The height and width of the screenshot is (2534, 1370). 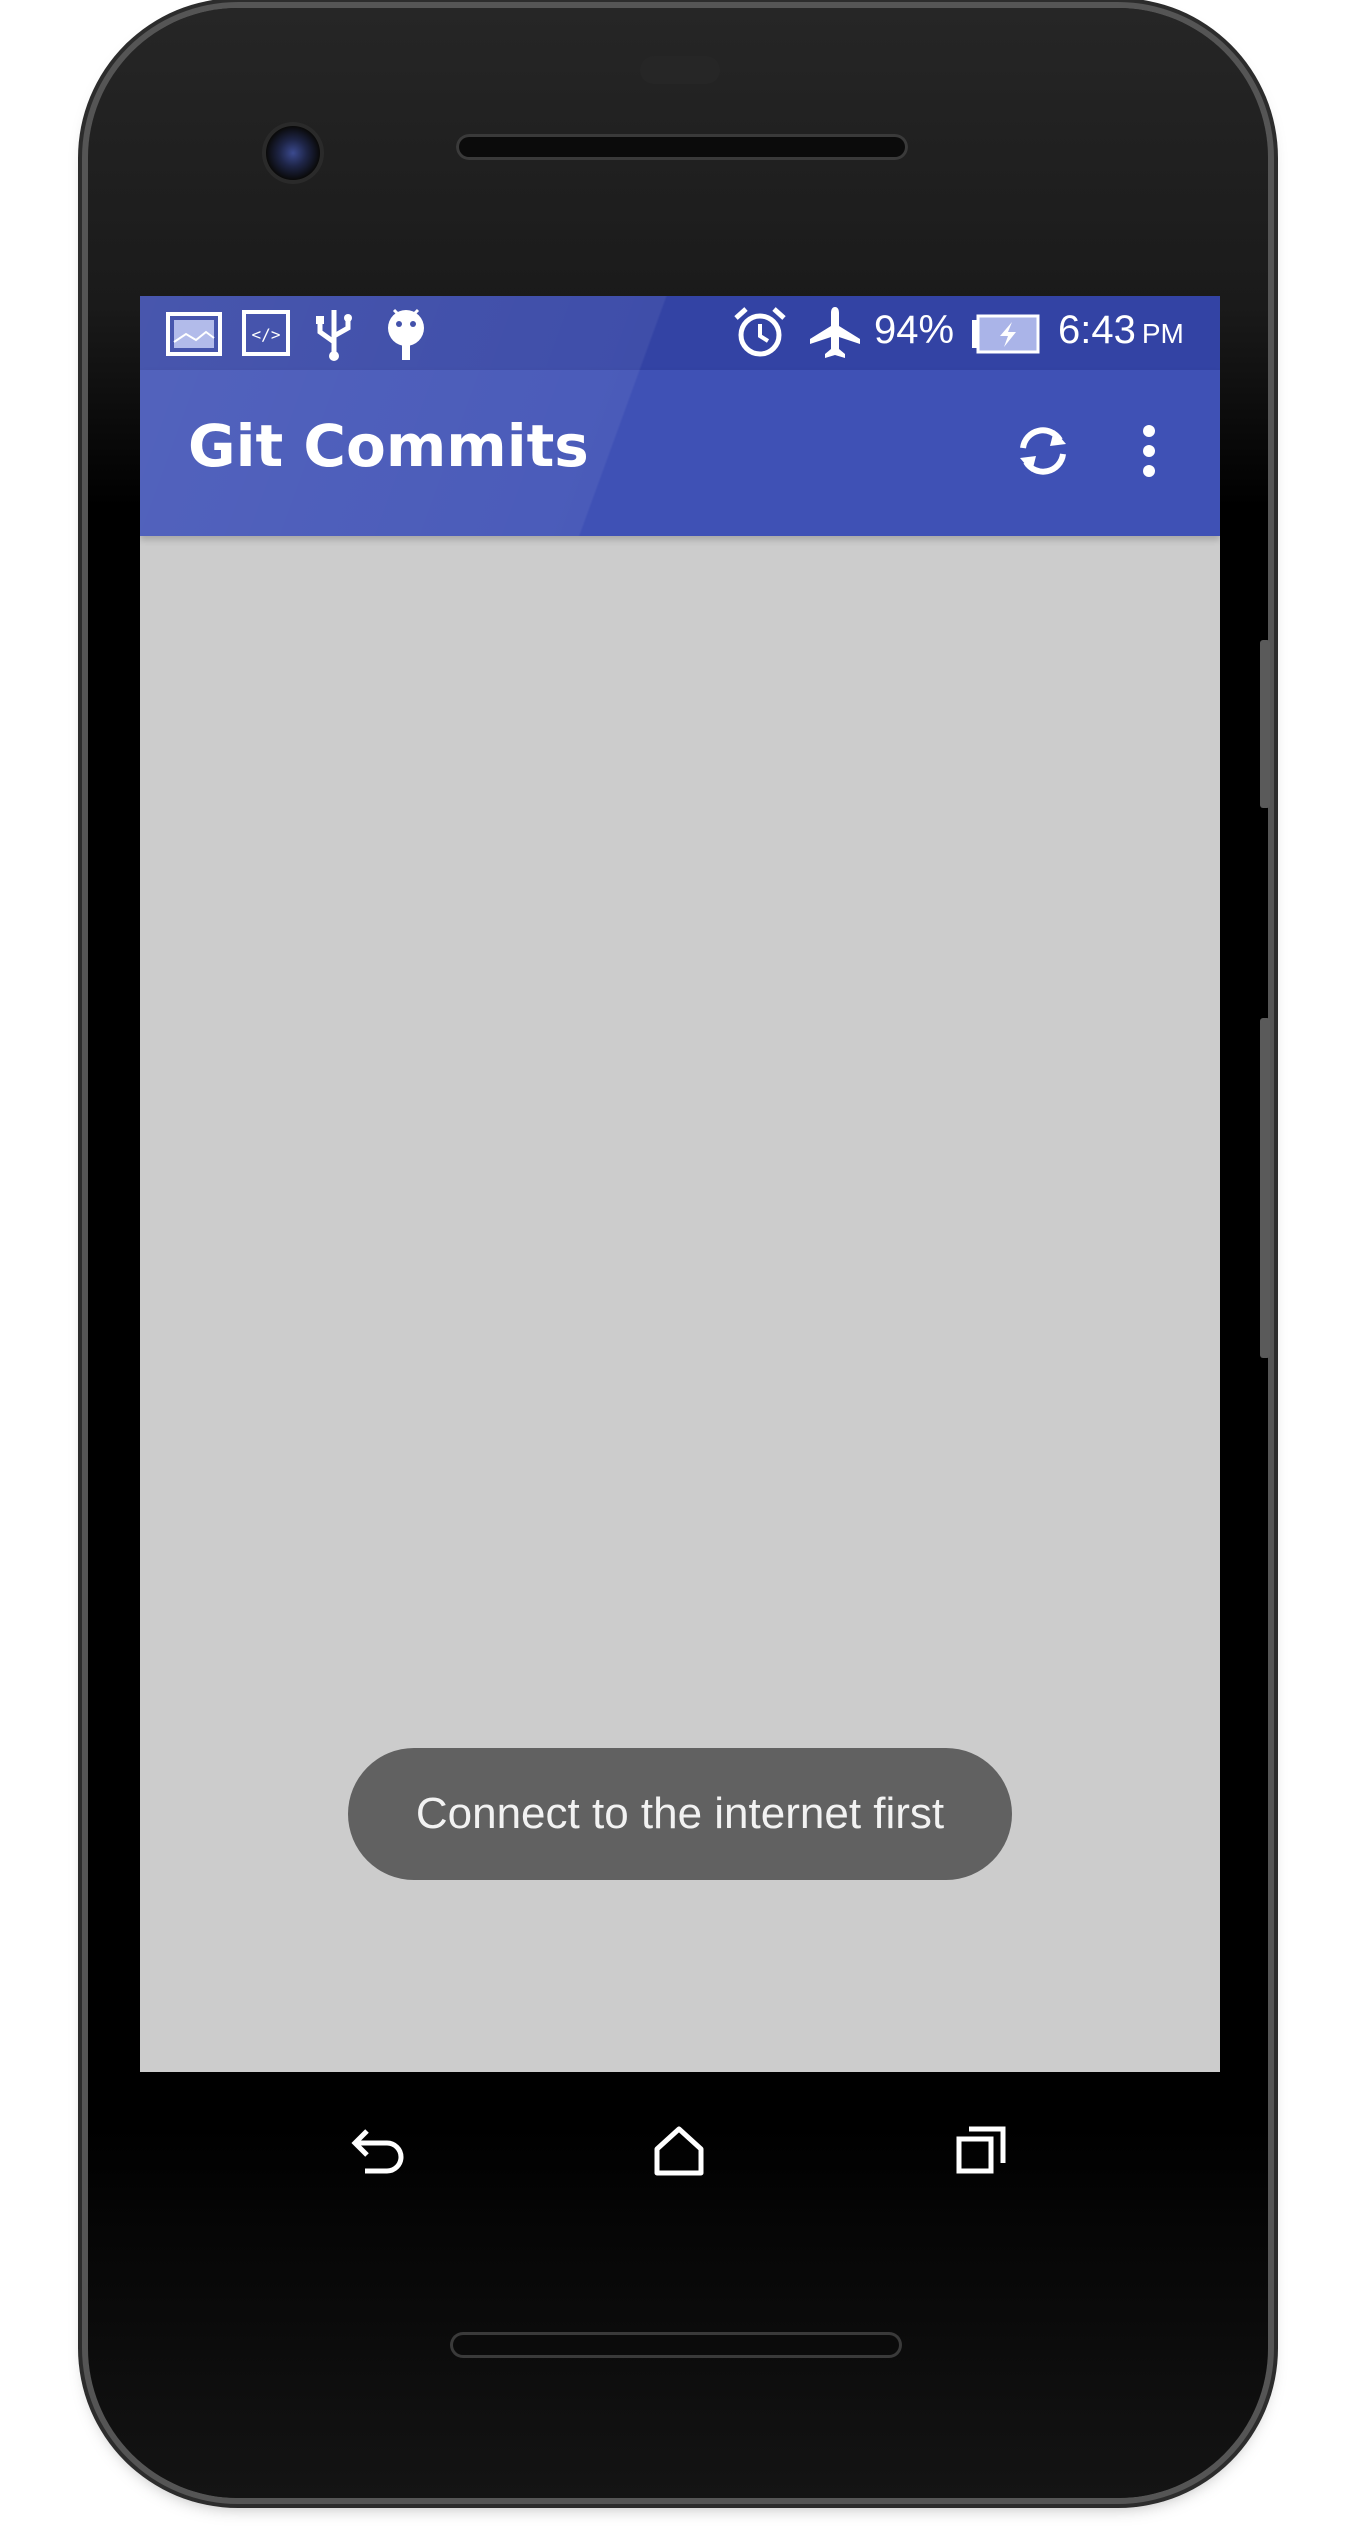 I want to click on airplane-mode-icon, so click(x=835, y=335).